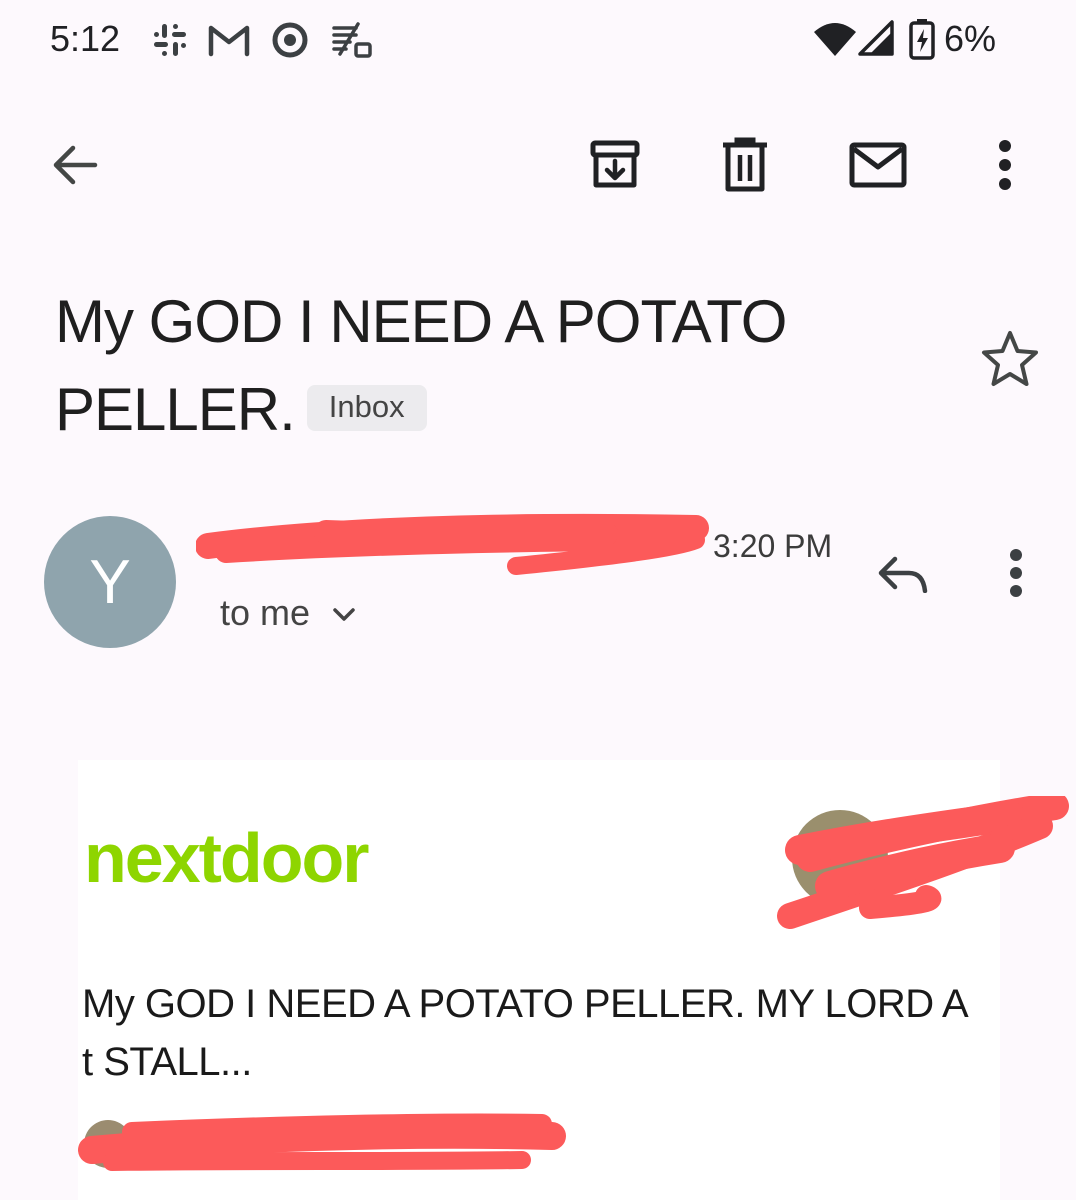 Image resolution: width=1076 pixels, height=1200 pixels. I want to click on archive-icon, so click(615, 164).